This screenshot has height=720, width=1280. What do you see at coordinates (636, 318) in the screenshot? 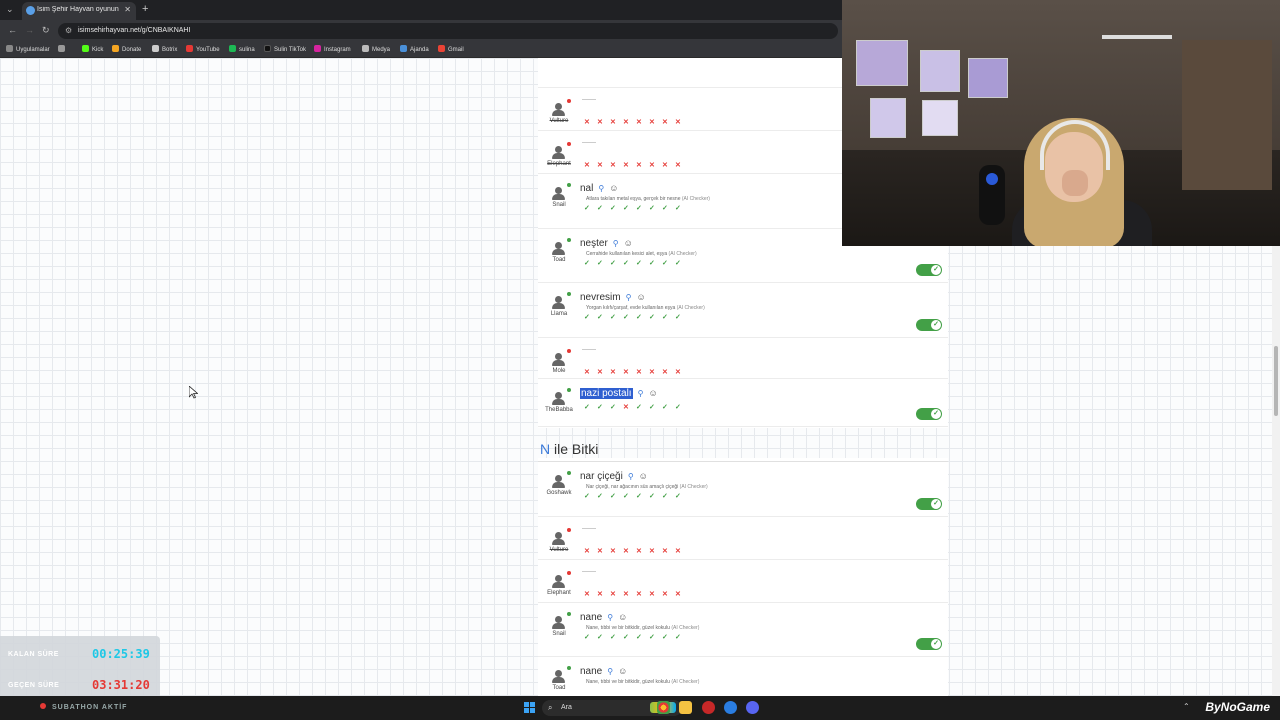
I see `vote-marks: ✓ ✓ ✓ ✓ ✓ ✓ ✓ ✓` at bounding box center [636, 318].